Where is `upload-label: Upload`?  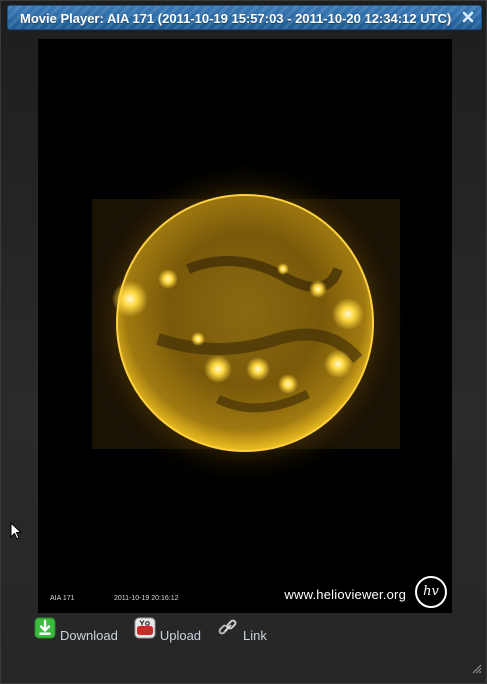
upload-label: Upload is located at coordinates (180, 635).